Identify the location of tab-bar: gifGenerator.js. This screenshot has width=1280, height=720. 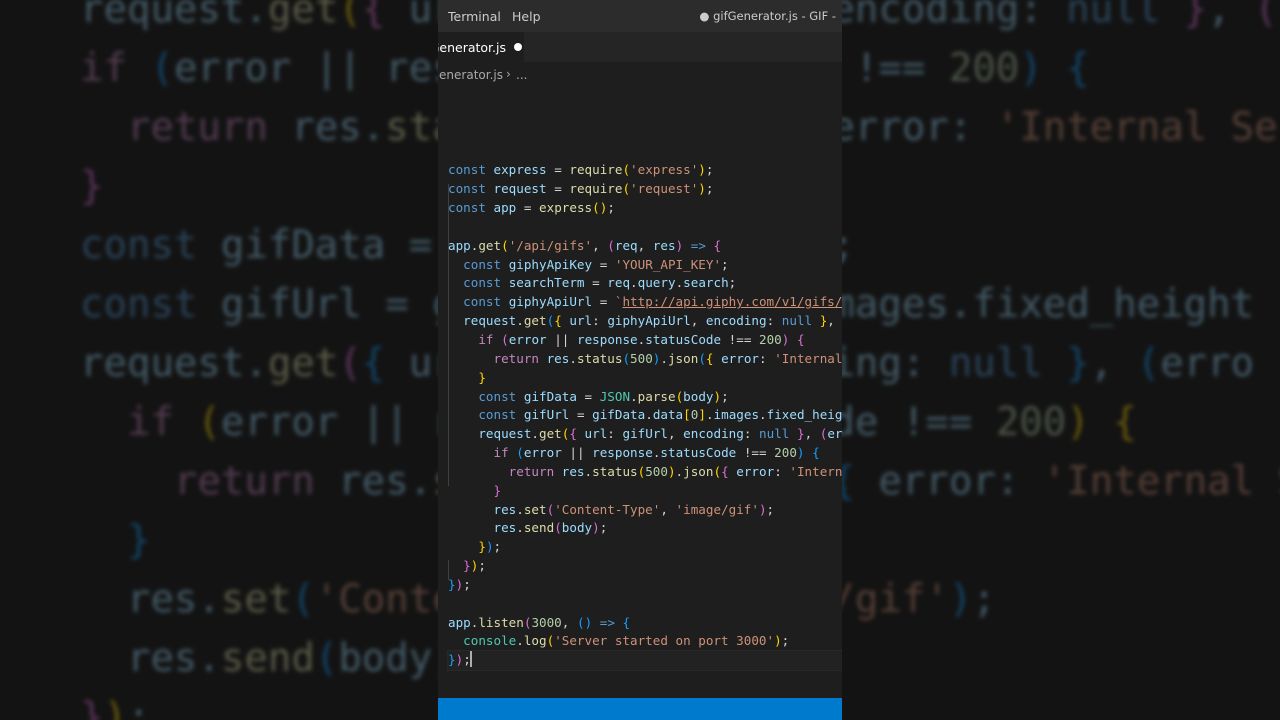
(640, 47).